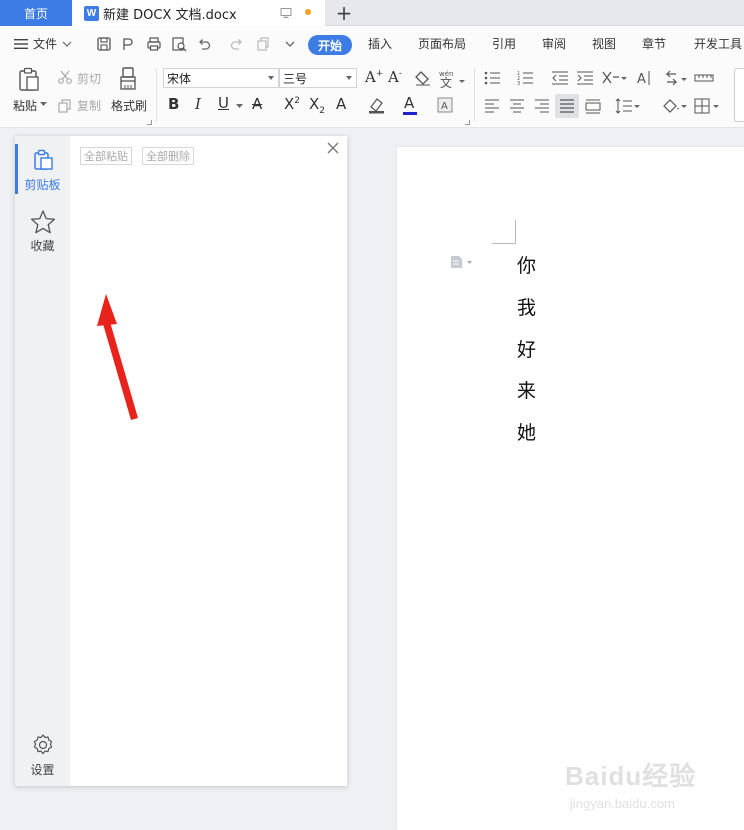  Describe the element at coordinates (29, 79) in the screenshot. I see `paste-icon` at that location.